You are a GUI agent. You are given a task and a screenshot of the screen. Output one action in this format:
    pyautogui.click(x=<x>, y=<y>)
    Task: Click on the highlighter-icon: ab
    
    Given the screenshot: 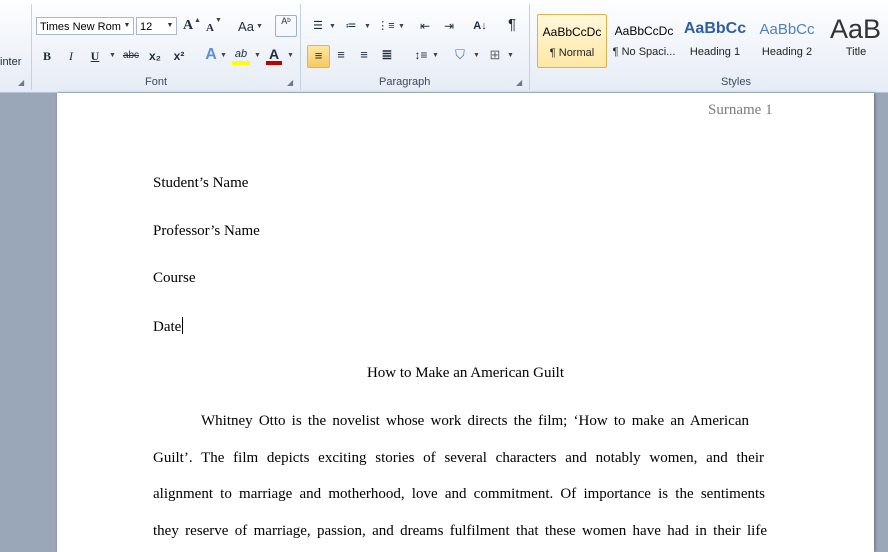 What is the action you would take?
    pyautogui.click(x=241, y=54)
    